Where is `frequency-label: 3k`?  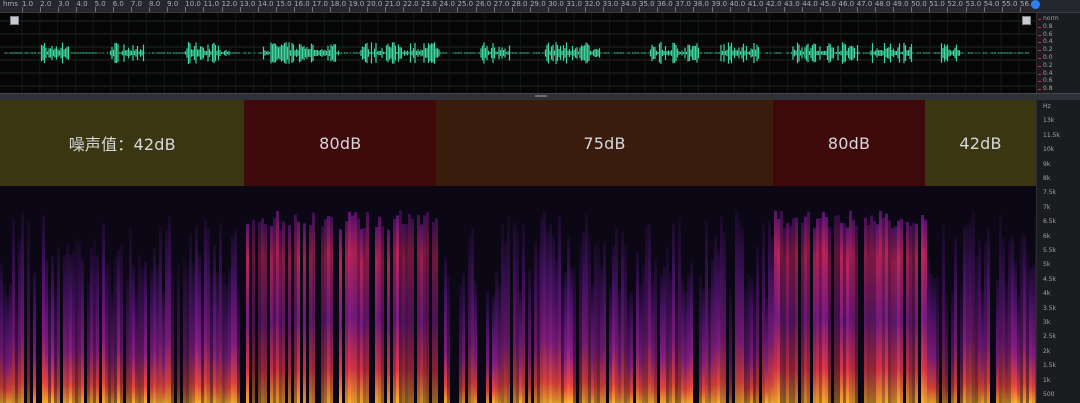
frequency-label: 3k is located at coordinates (1047, 322).